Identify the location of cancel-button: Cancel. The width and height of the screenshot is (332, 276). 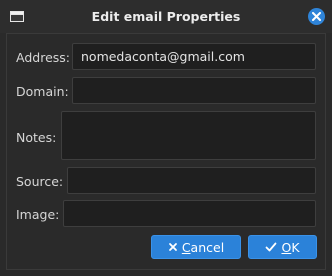
(196, 247).